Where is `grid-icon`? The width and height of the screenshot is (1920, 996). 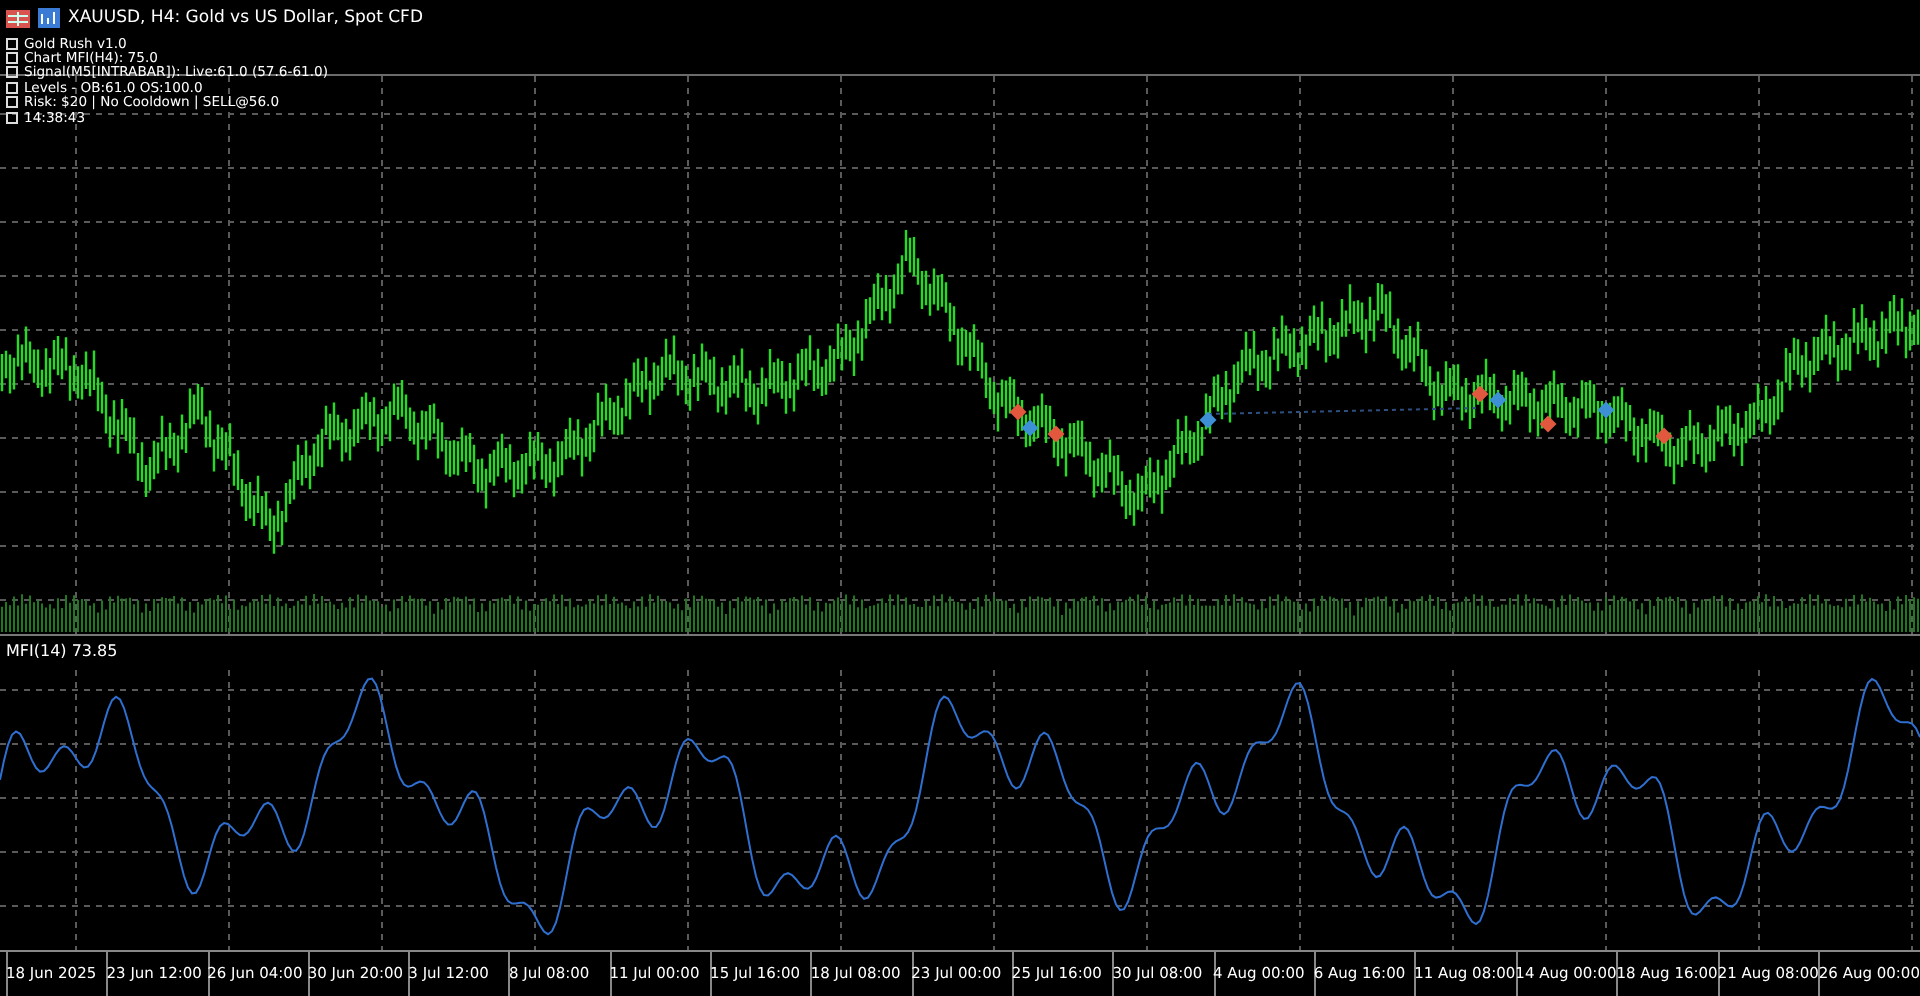
grid-icon is located at coordinates (18, 18).